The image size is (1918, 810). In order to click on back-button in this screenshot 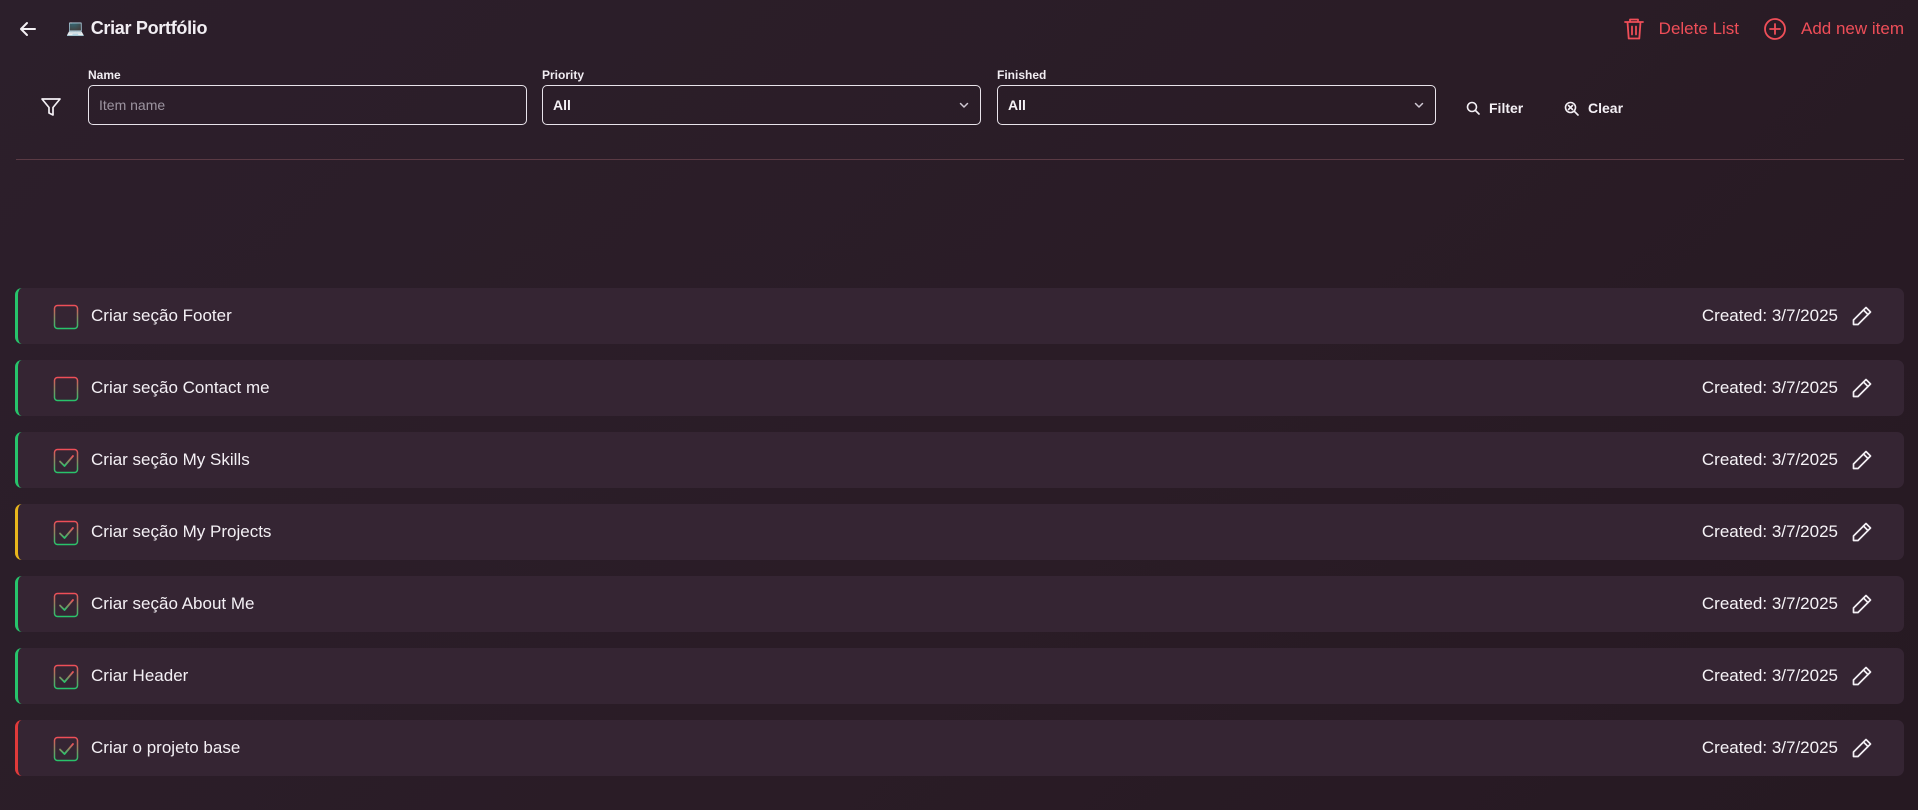, I will do `click(28, 29)`.